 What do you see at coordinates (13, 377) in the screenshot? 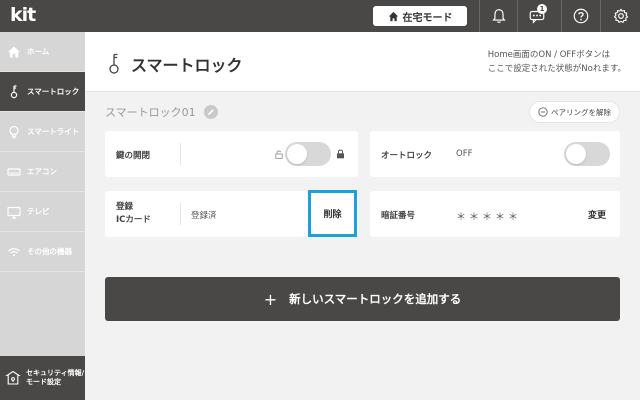
I see `security-settings-icon` at bounding box center [13, 377].